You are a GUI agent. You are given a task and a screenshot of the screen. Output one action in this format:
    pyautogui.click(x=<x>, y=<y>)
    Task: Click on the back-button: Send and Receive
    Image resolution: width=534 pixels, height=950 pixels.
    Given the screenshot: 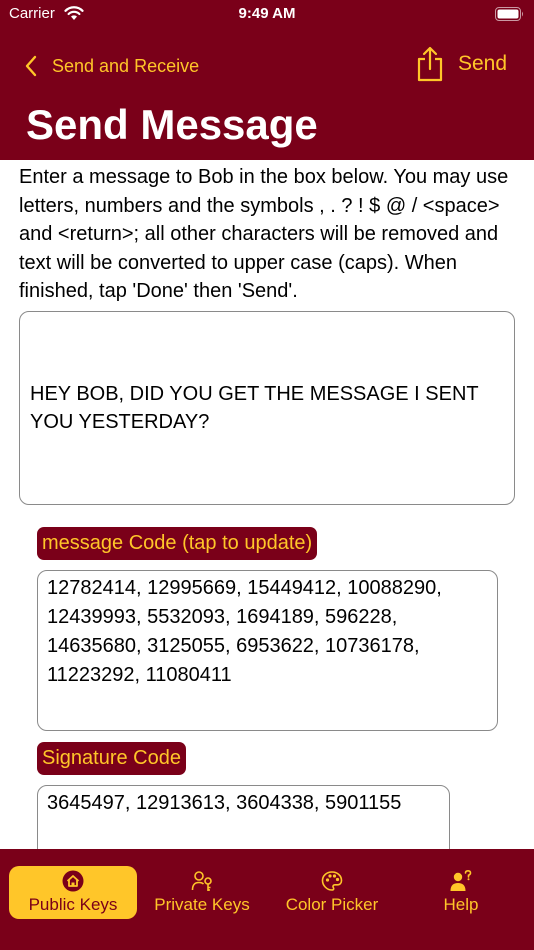 What is the action you would take?
    pyautogui.click(x=111, y=66)
    